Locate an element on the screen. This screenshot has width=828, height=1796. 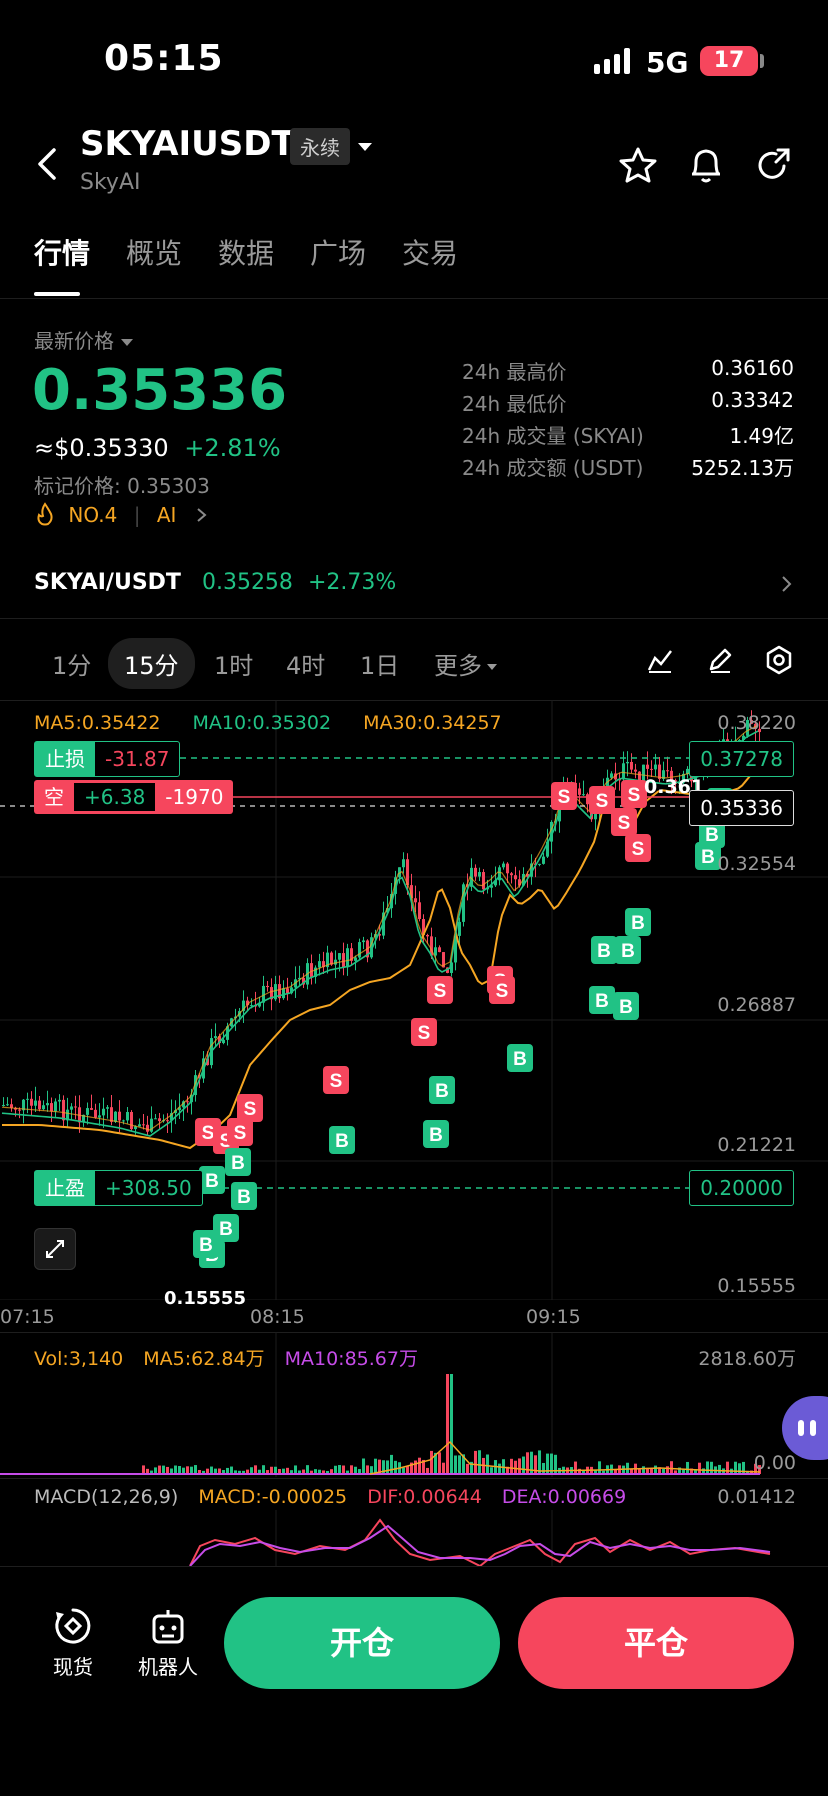
stat-row: 24h 成交量 (SKYAI) 1.49亿 is located at coordinates (628, 436).